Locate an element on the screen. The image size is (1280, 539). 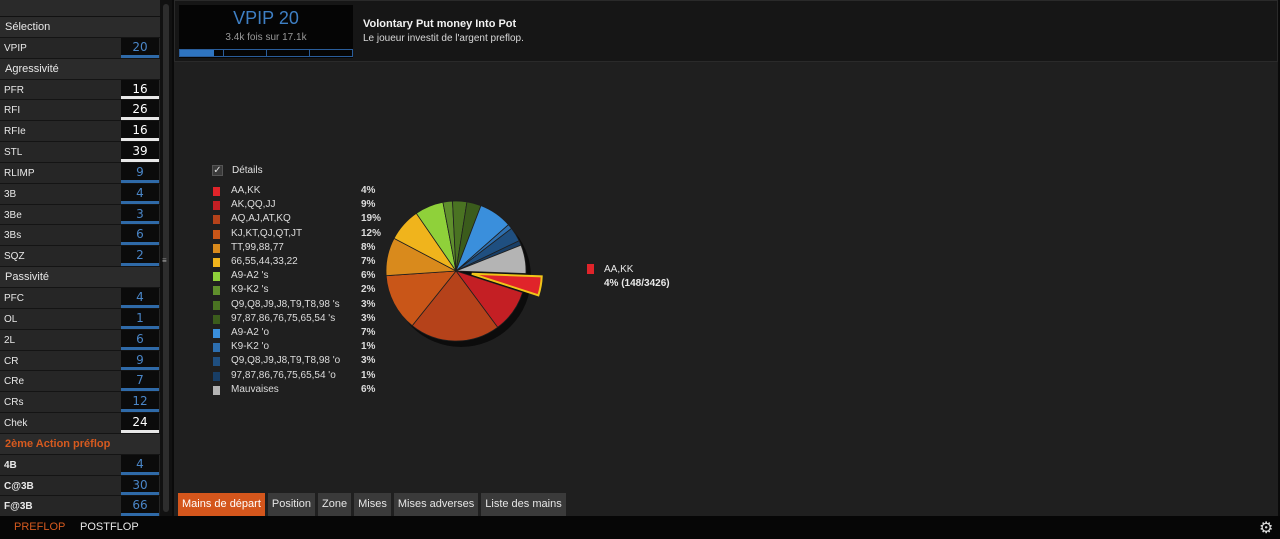
stat-value: 9 is located at coordinates (140, 172).